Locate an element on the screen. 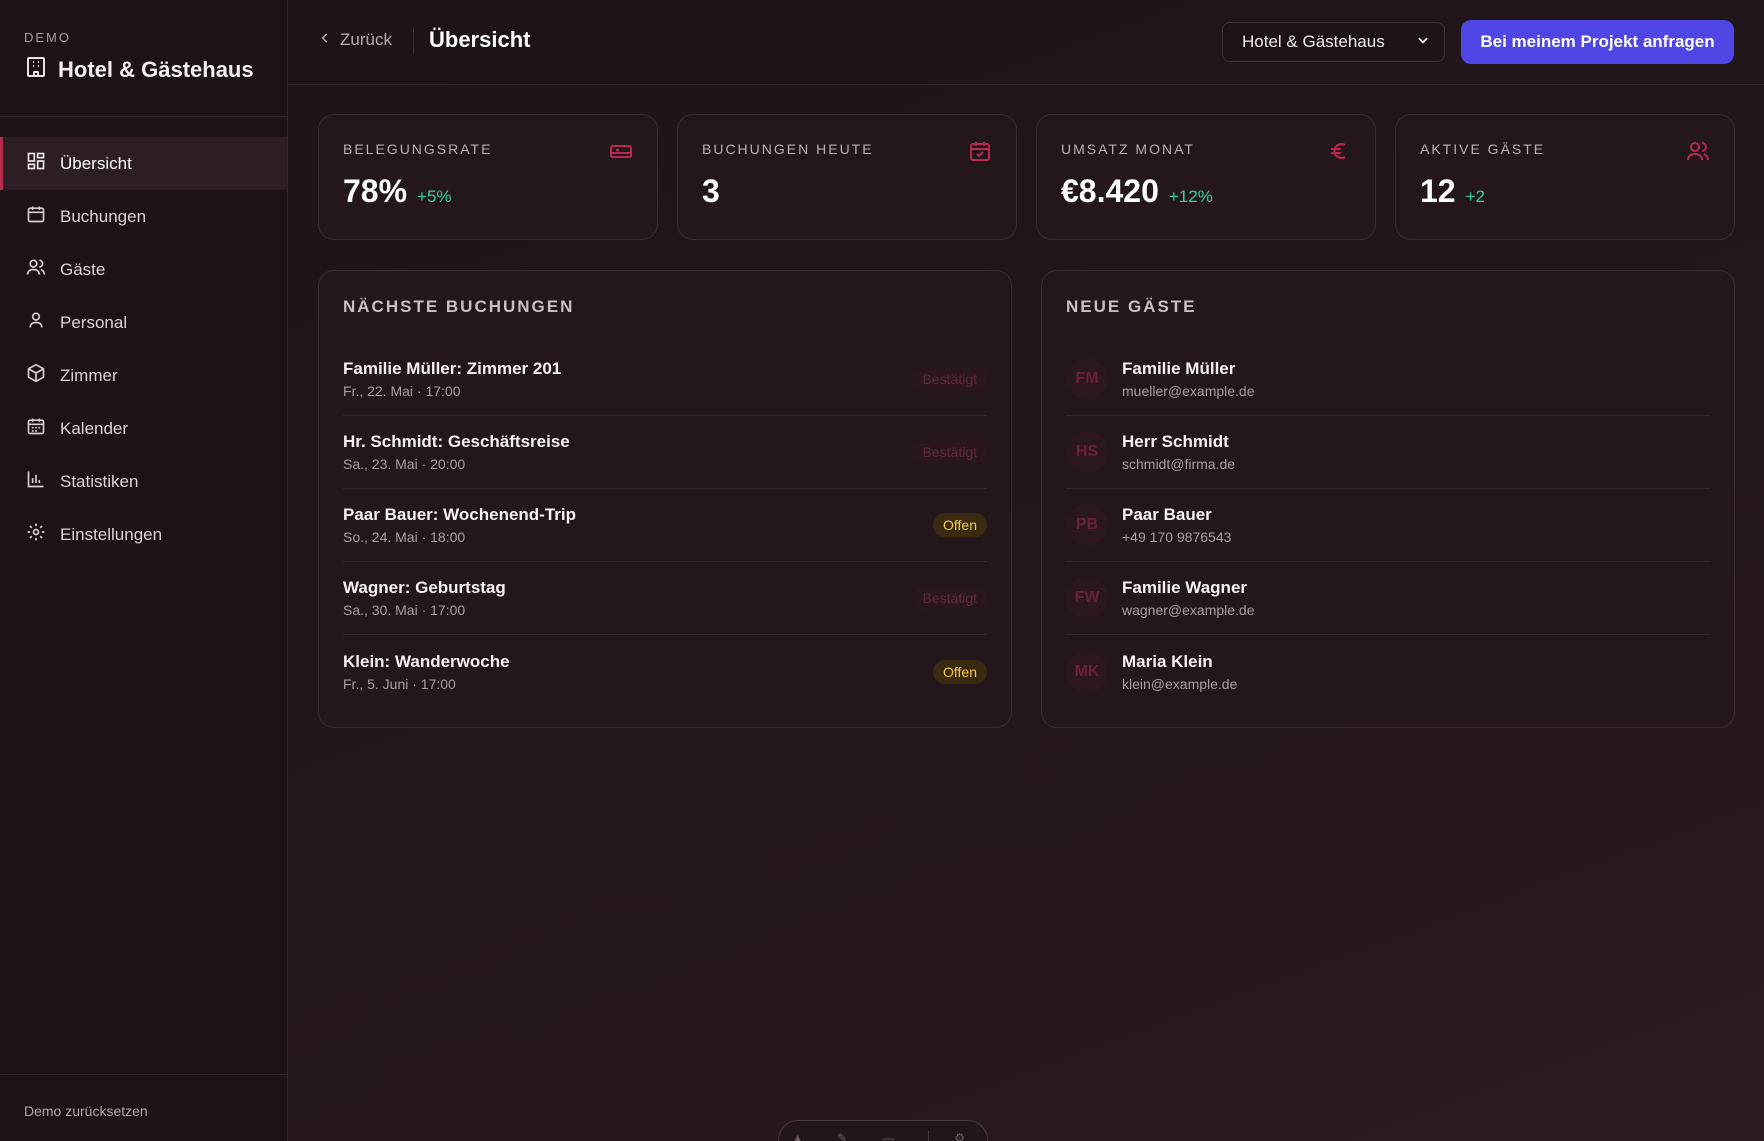 The image size is (1764, 1141). reset-demo-link: Demo zurücksetzen is located at coordinates (143, 1107).